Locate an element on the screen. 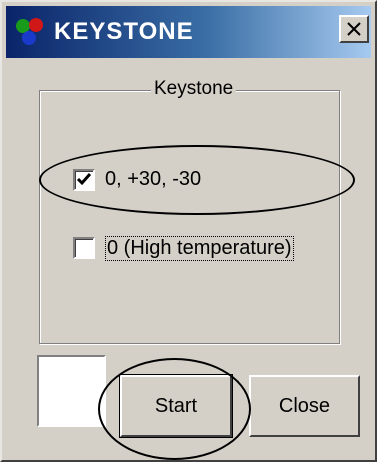 Image resolution: width=377 pixels, height=462 pixels. option-label-high-temp: 0 (High temperature) is located at coordinates (199, 248).